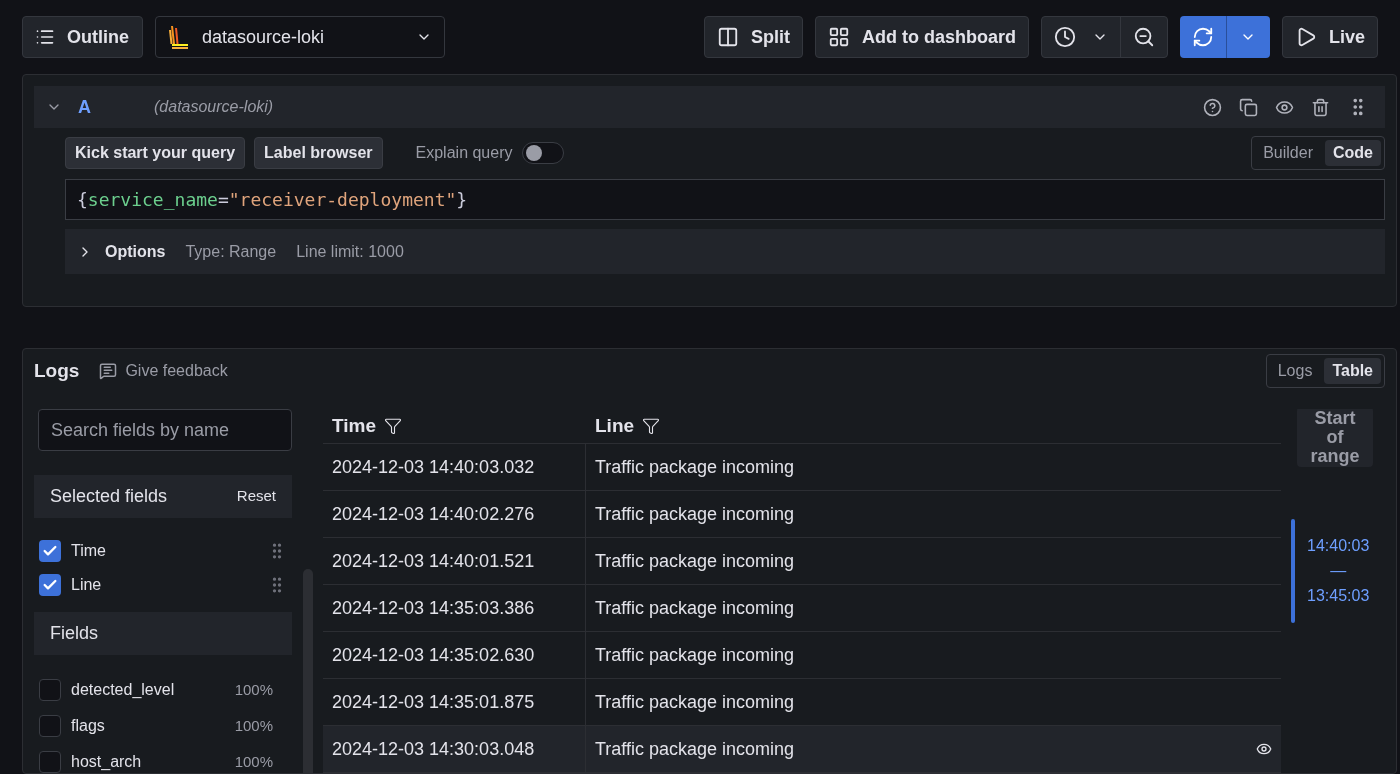 Image resolution: width=1400 pixels, height=774 pixels. What do you see at coordinates (802, 467) in the screenshot?
I see `table-row: 2024-12-03 14:40:03.032 Traffic package incoming` at bounding box center [802, 467].